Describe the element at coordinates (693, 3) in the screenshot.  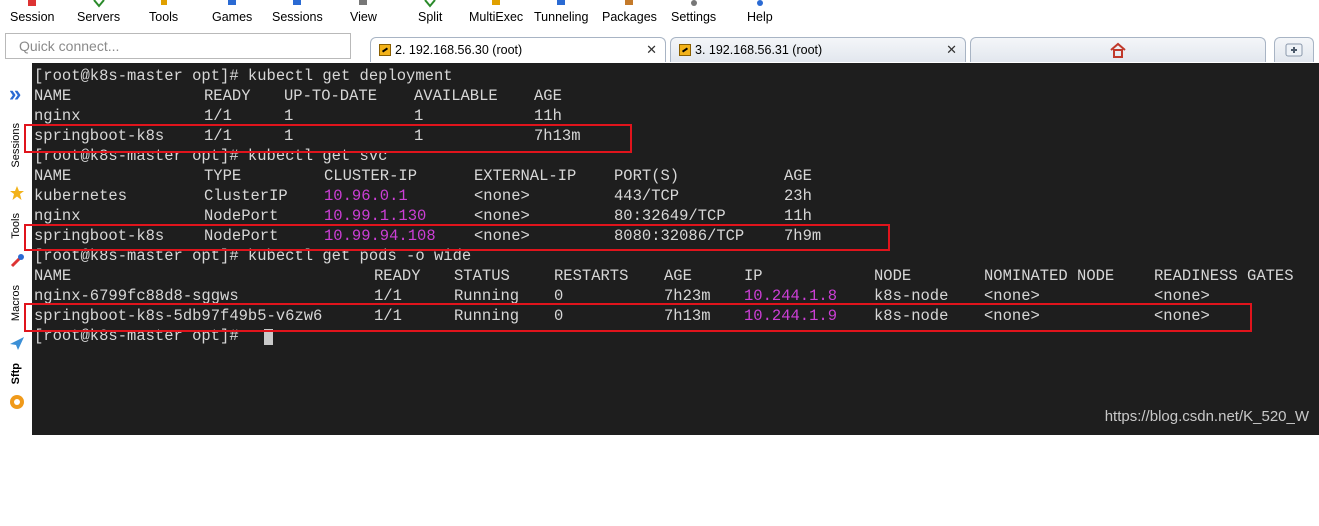
I see `settings-icon` at that location.